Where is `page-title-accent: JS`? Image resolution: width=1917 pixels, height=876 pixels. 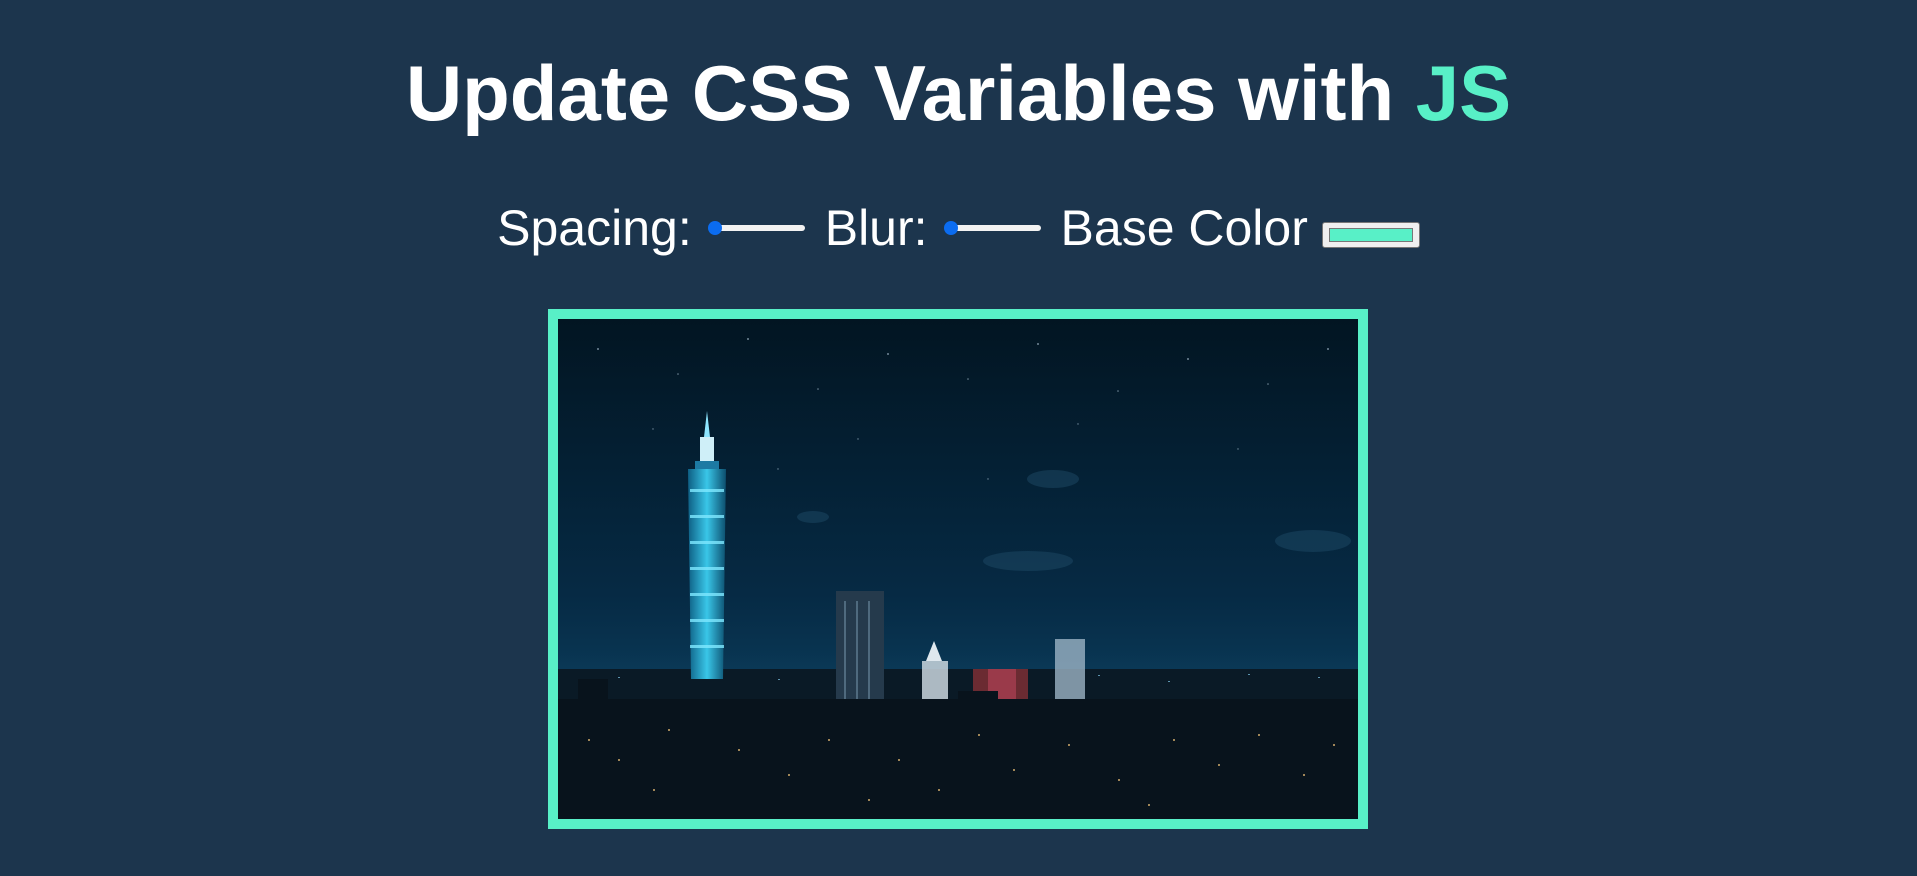 page-title-accent: JS is located at coordinates (1463, 93).